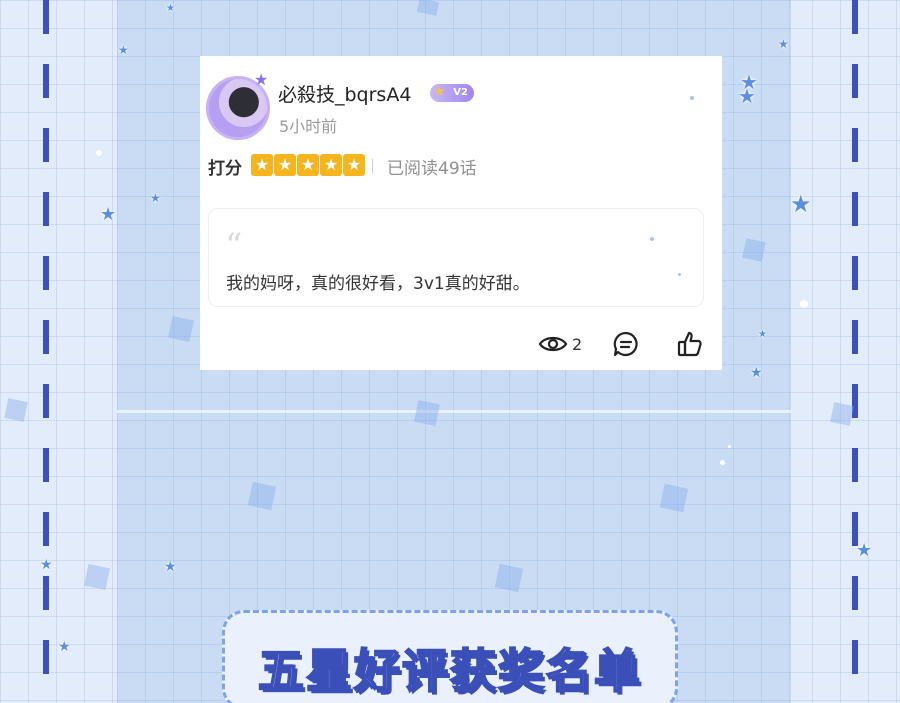 This screenshot has width=900, height=703. What do you see at coordinates (432, 169) in the screenshot?
I see `read-status: 已阅读49话` at bounding box center [432, 169].